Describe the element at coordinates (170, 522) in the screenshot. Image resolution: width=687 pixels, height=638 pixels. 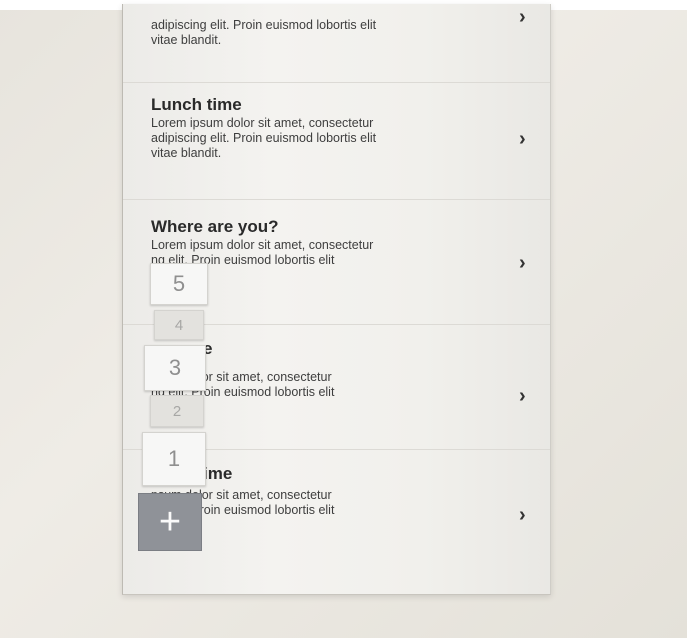
I see `add-button: +` at that location.